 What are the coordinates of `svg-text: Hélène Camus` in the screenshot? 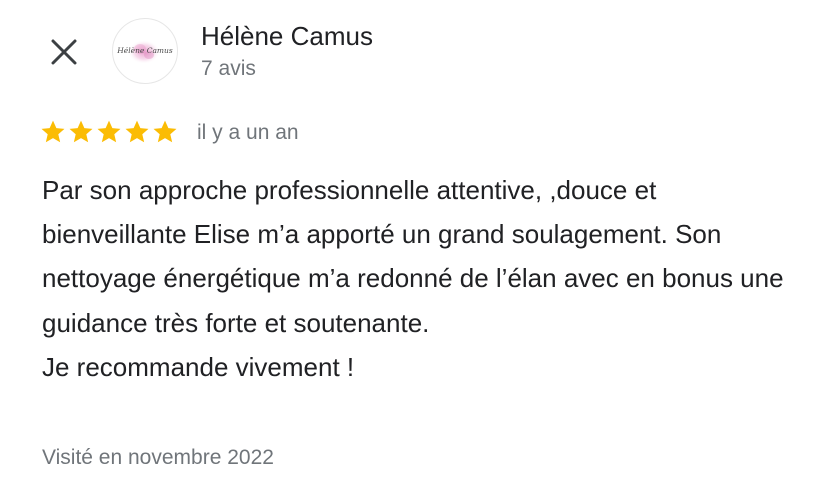 It's located at (144, 50).